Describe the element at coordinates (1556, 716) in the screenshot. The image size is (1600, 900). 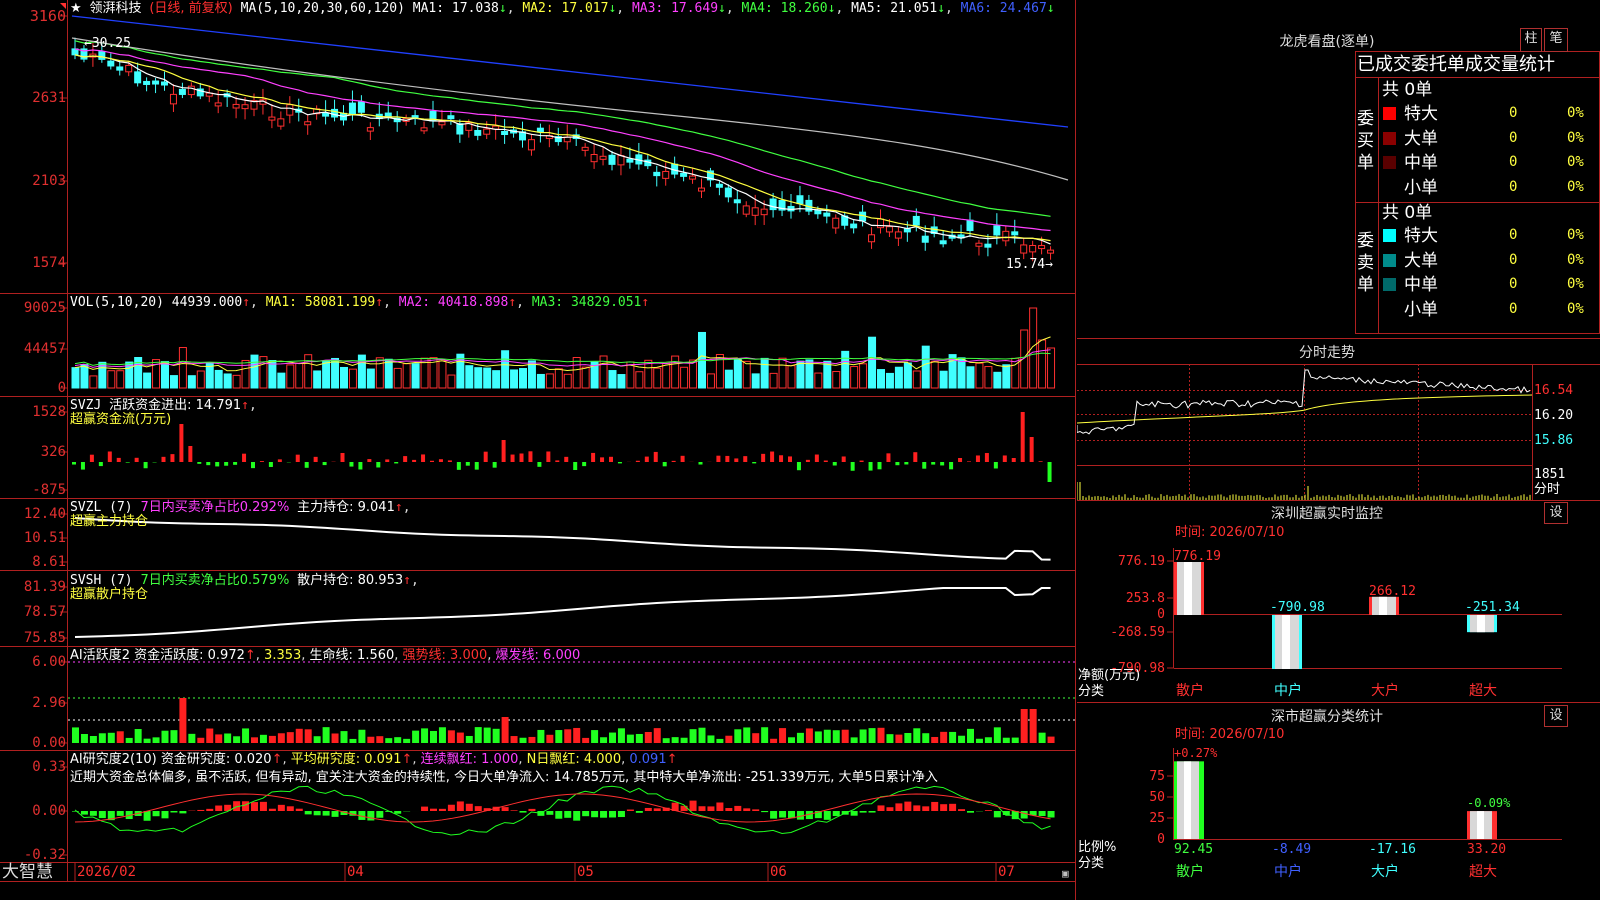
I see `category-settings-button: 设` at that location.